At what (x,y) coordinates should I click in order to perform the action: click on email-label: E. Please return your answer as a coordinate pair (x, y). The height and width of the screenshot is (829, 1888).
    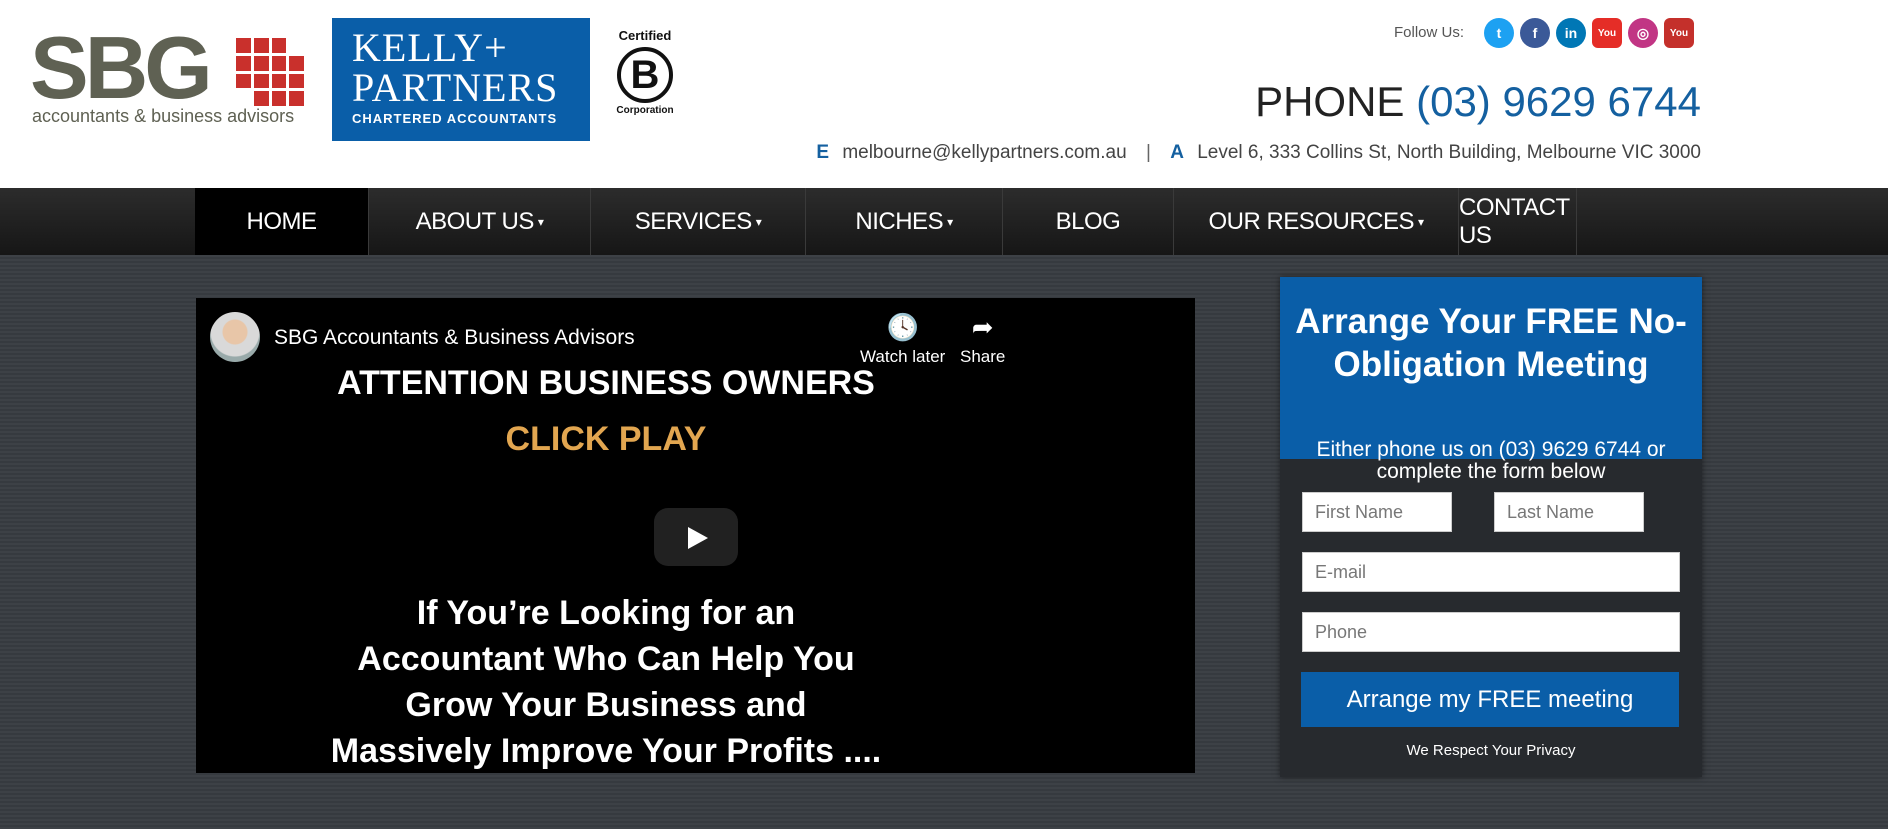
    Looking at the image, I should click on (823, 152).